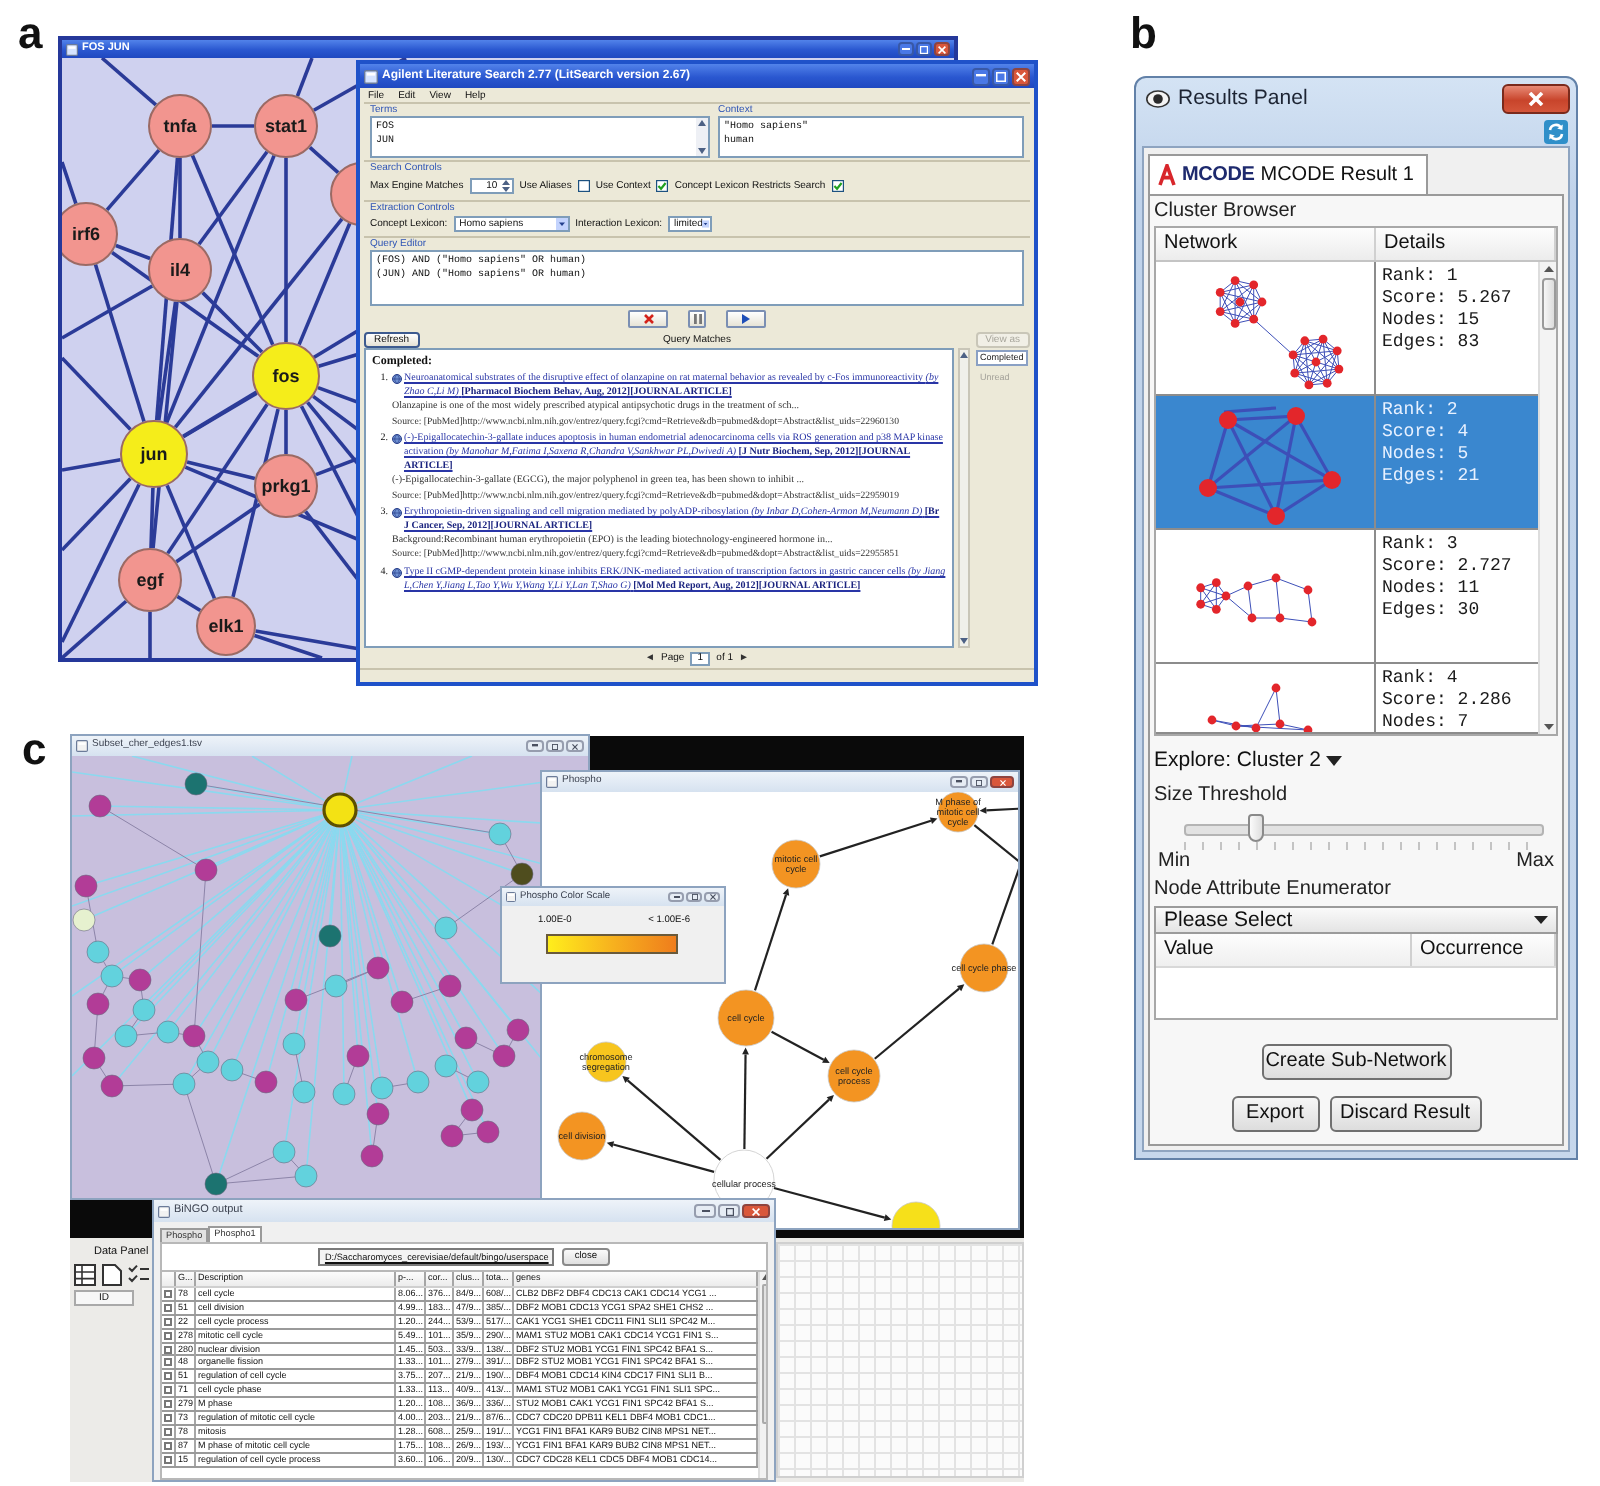 The width and height of the screenshot is (1600, 1486). Describe the element at coordinates (1143, 34) in the screenshot. I see `panel-label: b` at that location.